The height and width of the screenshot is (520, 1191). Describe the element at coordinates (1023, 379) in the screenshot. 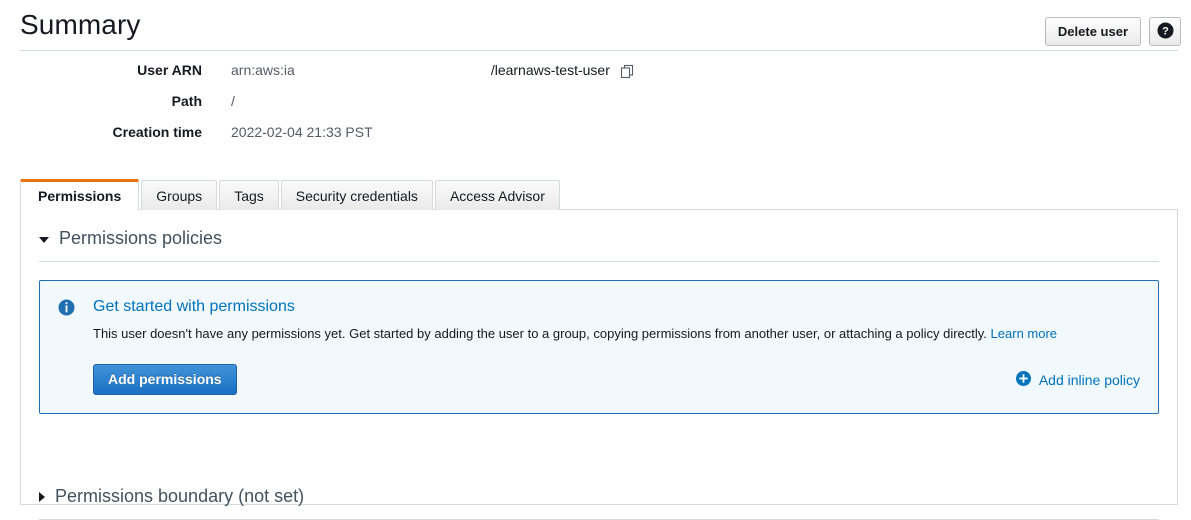

I see `plus-circle-icon` at that location.